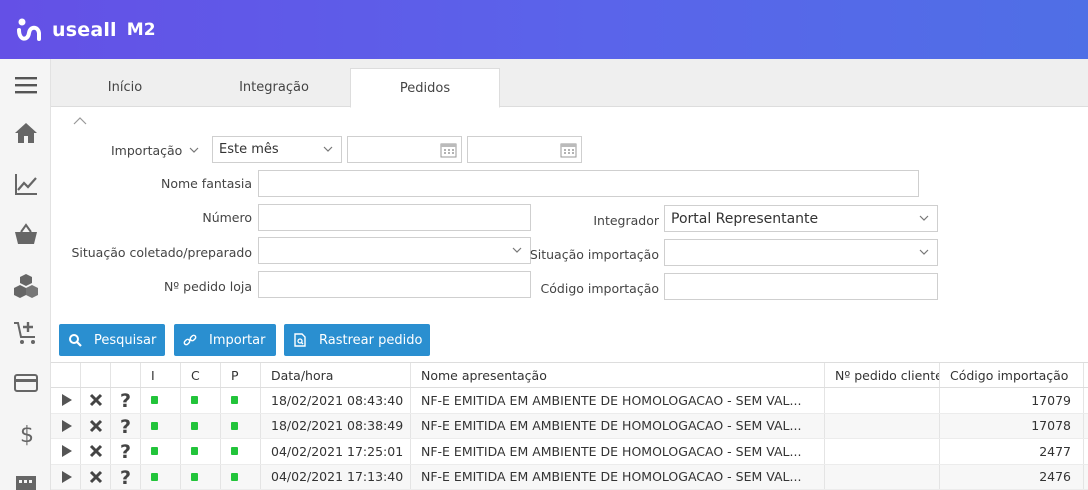  Describe the element at coordinates (66, 375) in the screenshot. I see `col-expand` at that location.